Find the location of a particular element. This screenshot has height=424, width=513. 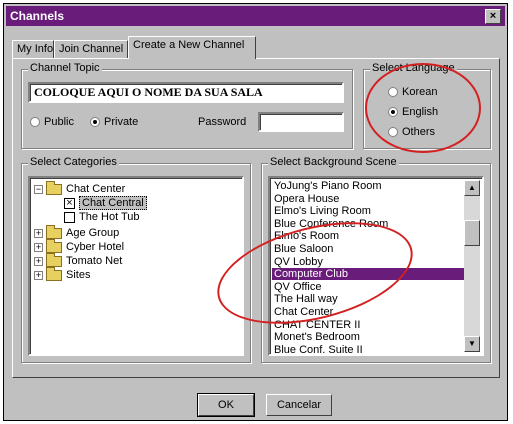

background-list-item: Blue Saloon is located at coordinates (371, 249).